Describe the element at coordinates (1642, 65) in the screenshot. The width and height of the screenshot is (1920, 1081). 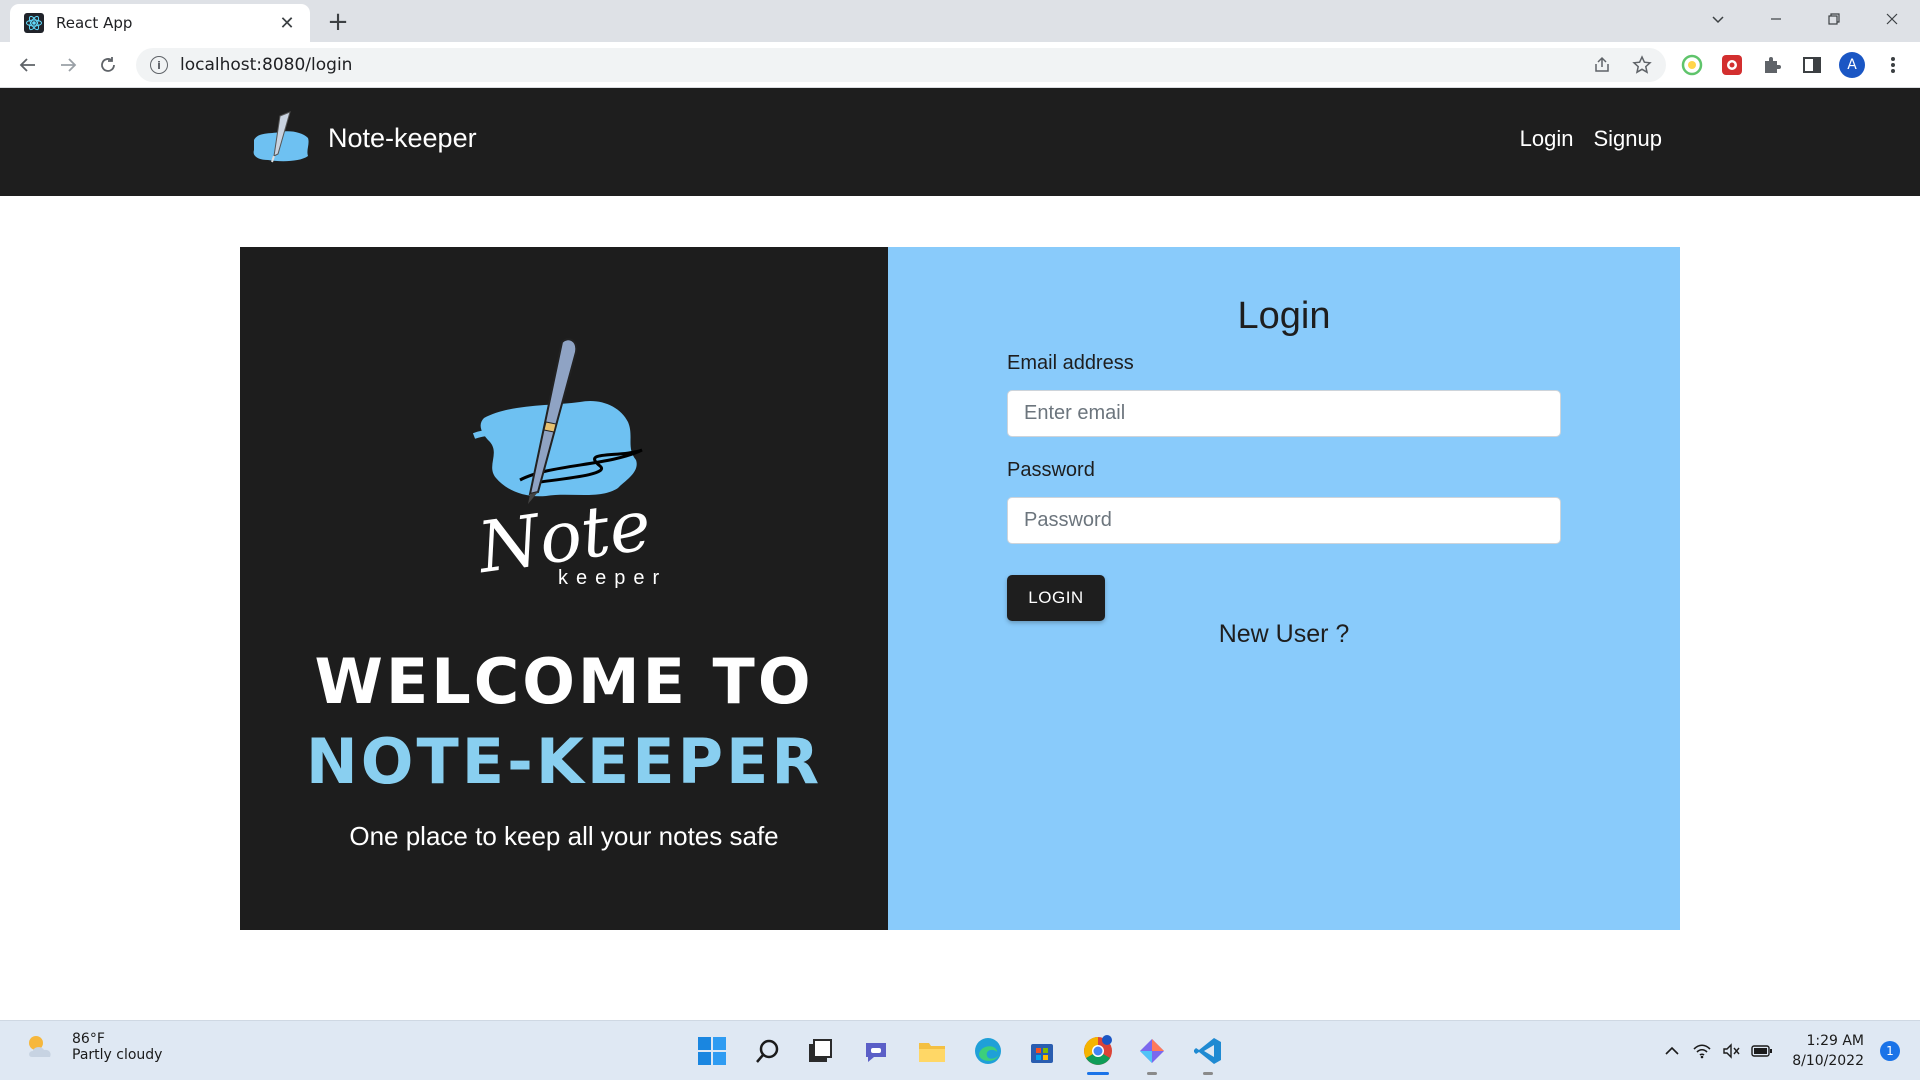
I see `bookmark-star-icon` at that location.